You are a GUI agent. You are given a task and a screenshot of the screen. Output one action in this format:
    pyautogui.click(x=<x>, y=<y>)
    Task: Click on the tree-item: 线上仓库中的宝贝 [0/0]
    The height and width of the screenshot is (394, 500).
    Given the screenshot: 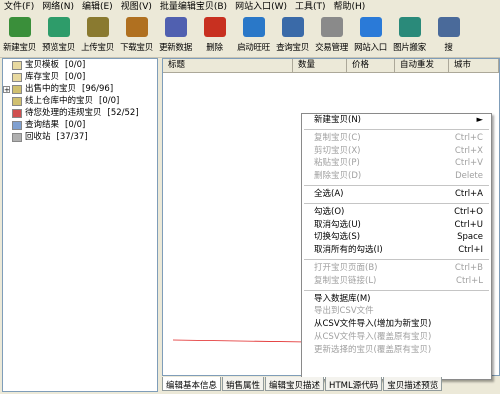 What is the action you would take?
    pyautogui.click(x=80, y=101)
    